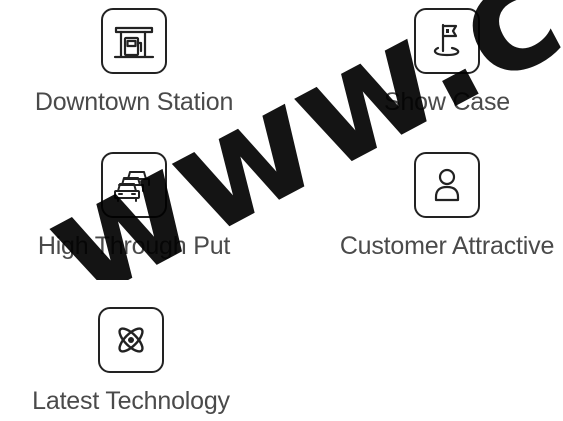 Image resolution: width=563 pixels, height=421 pixels. I want to click on feature-downtown-station: Downtown Station, so click(134, 62).